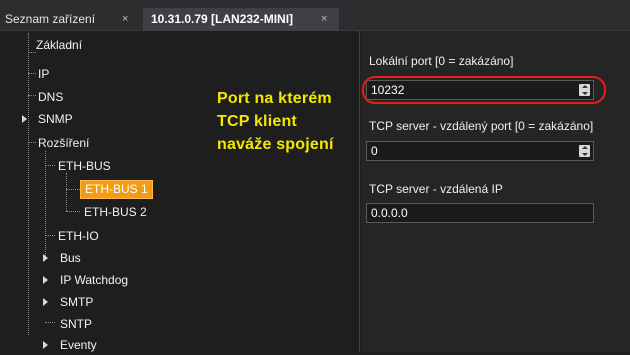 The height and width of the screenshot is (355, 630). What do you see at coordinates (94, 280) in the screenshot?
I see `tree-item-label: IP Watchdog` at bounding box center [94, 280].